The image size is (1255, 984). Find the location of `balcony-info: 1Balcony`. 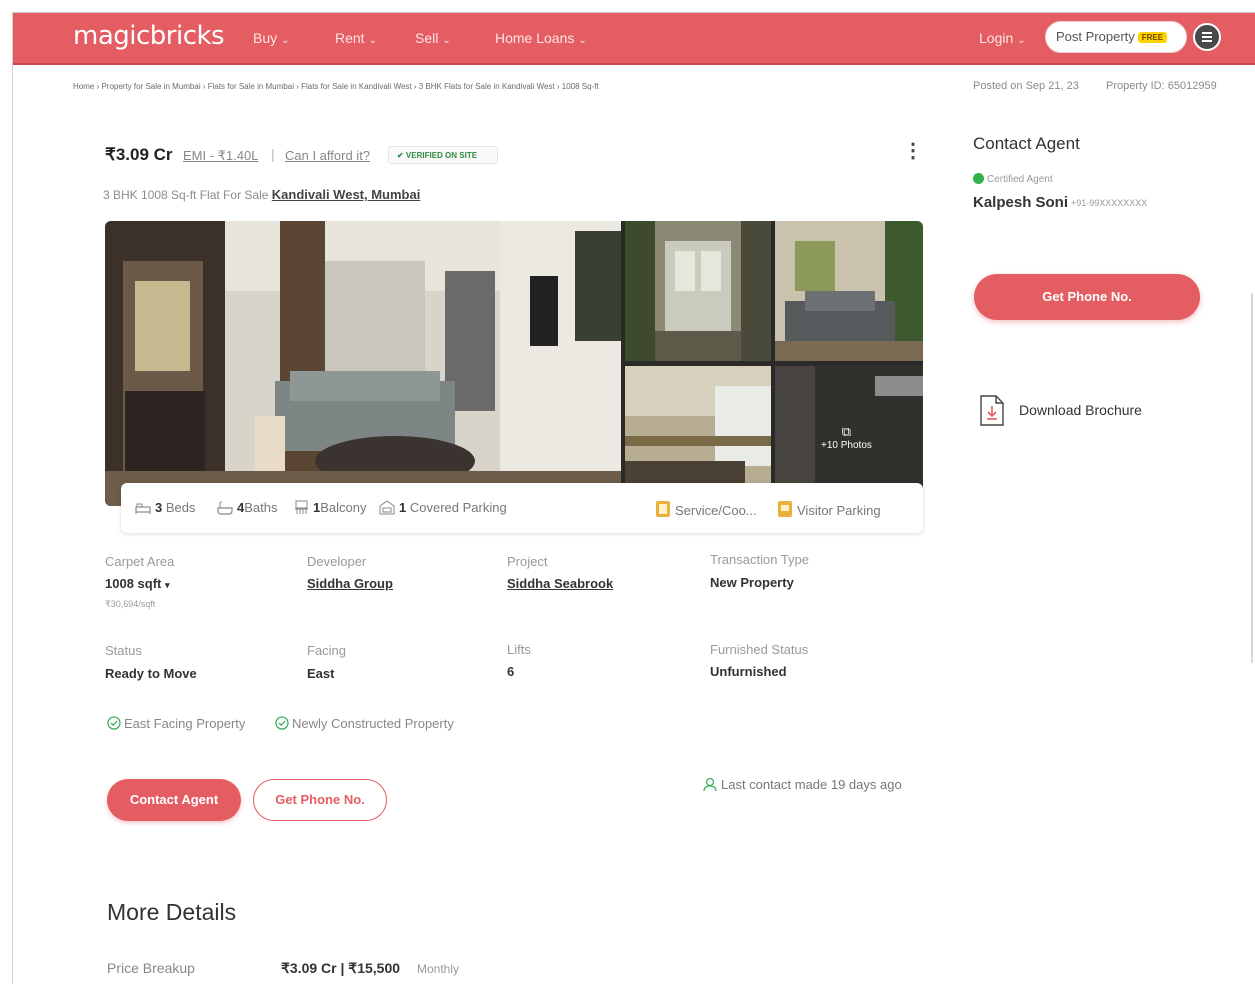

balcony-info: 1Balcony is located at coordinates (330, 509).